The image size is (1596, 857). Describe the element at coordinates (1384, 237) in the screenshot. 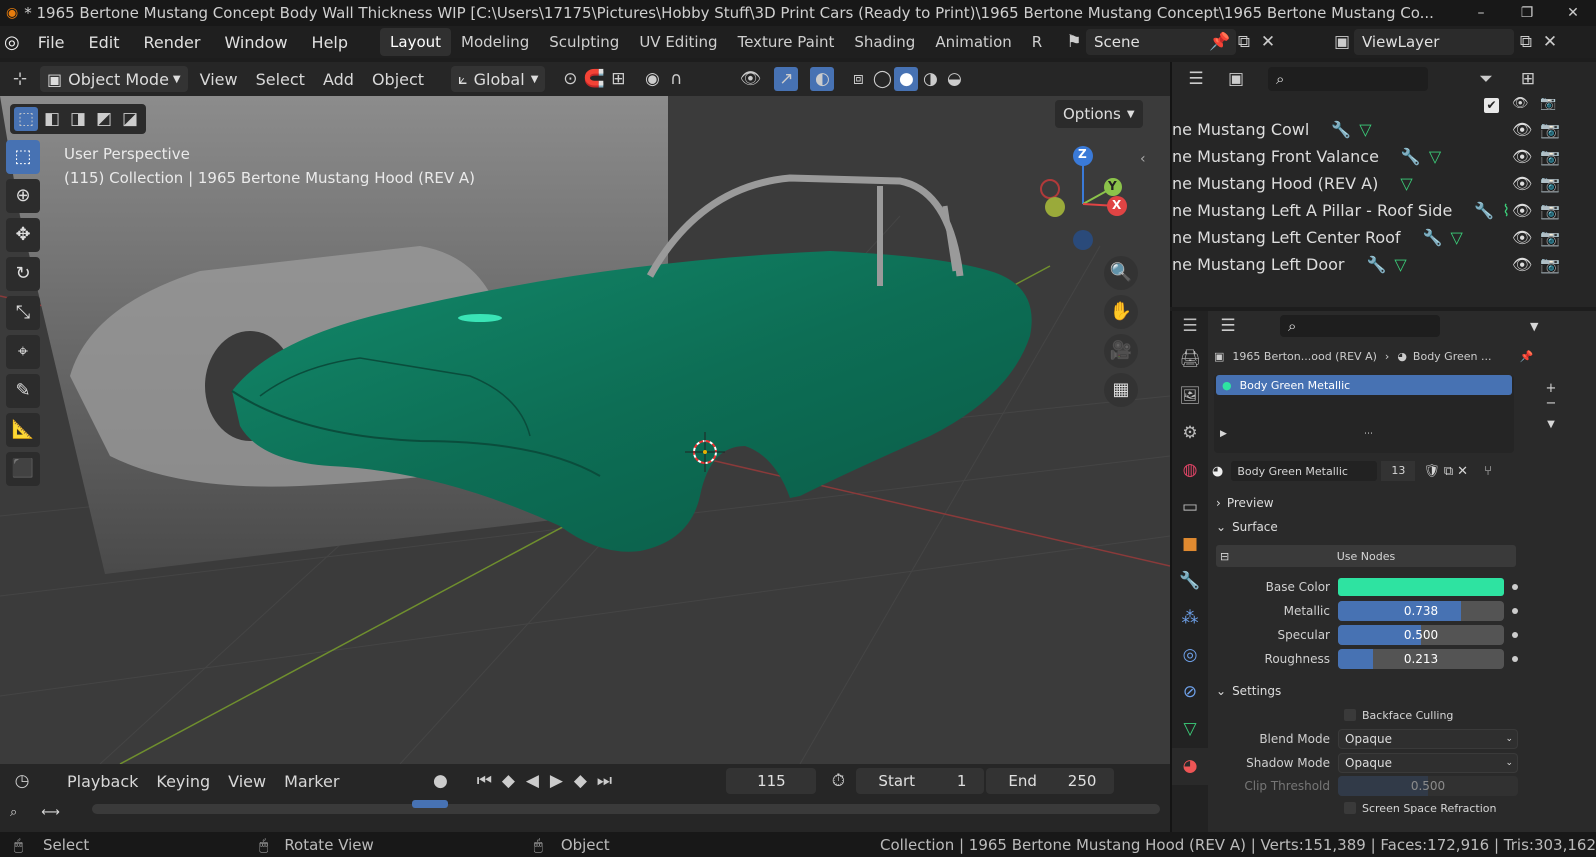

I see `outliner-row-center-roof: ne Mustang Left Center Roof 🔧 ▽ 👁 📷` at that location.